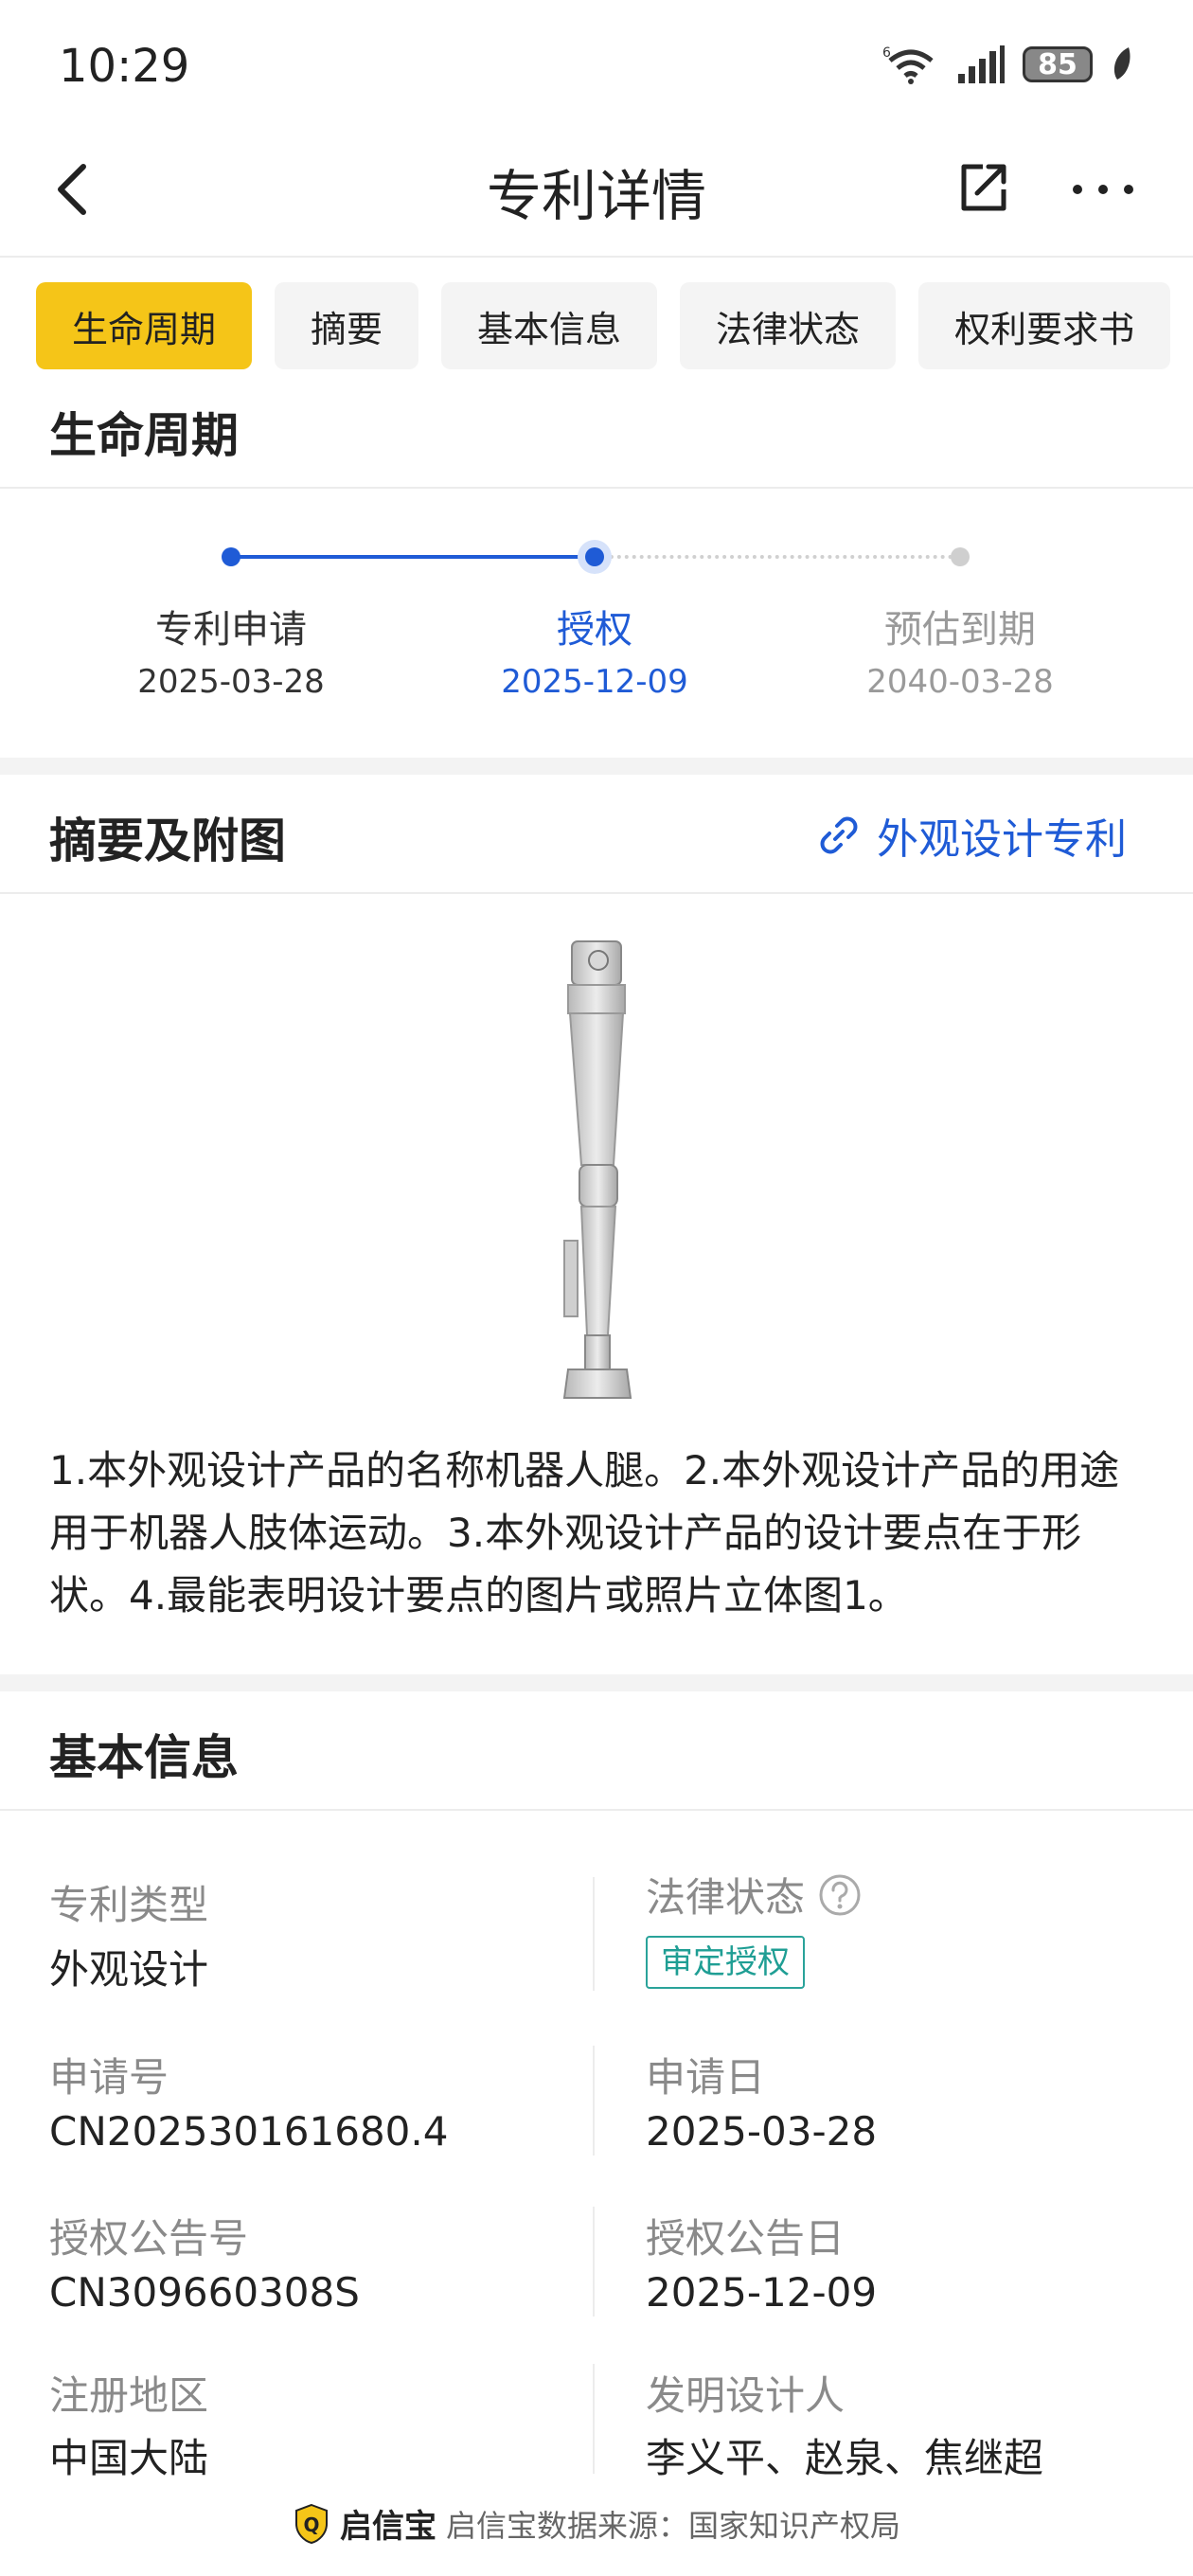 This screenshot has height=2576, width=1193. I want to click on timeline-date-grant: 2025-12-09, so click(594, 682).